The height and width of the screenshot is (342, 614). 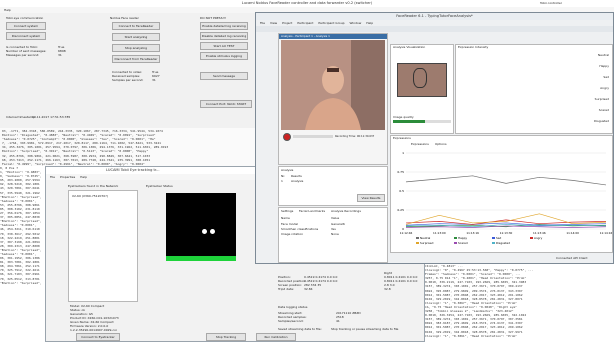 What do you see at coordinates (400, 210) in the screenshot?
I see `y-tick-label: 0.25` at bounding box center [400, 210].